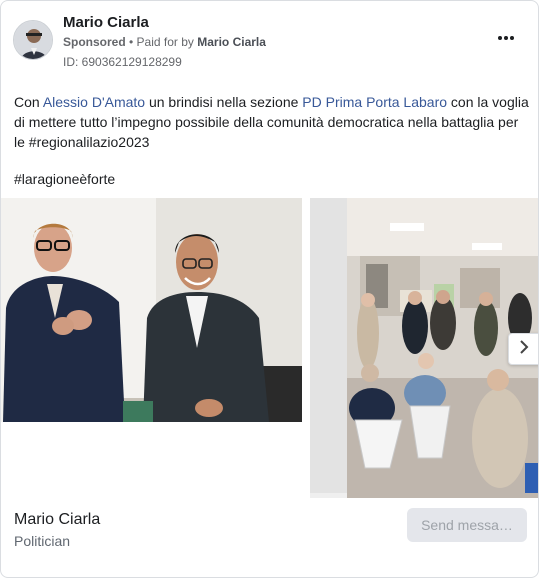 The image size is (539, 581). What do you see at coordinates (106, 22) in the screenshot?
I see `page-name: Mario Ciarla` at bounding box center [106, 22].